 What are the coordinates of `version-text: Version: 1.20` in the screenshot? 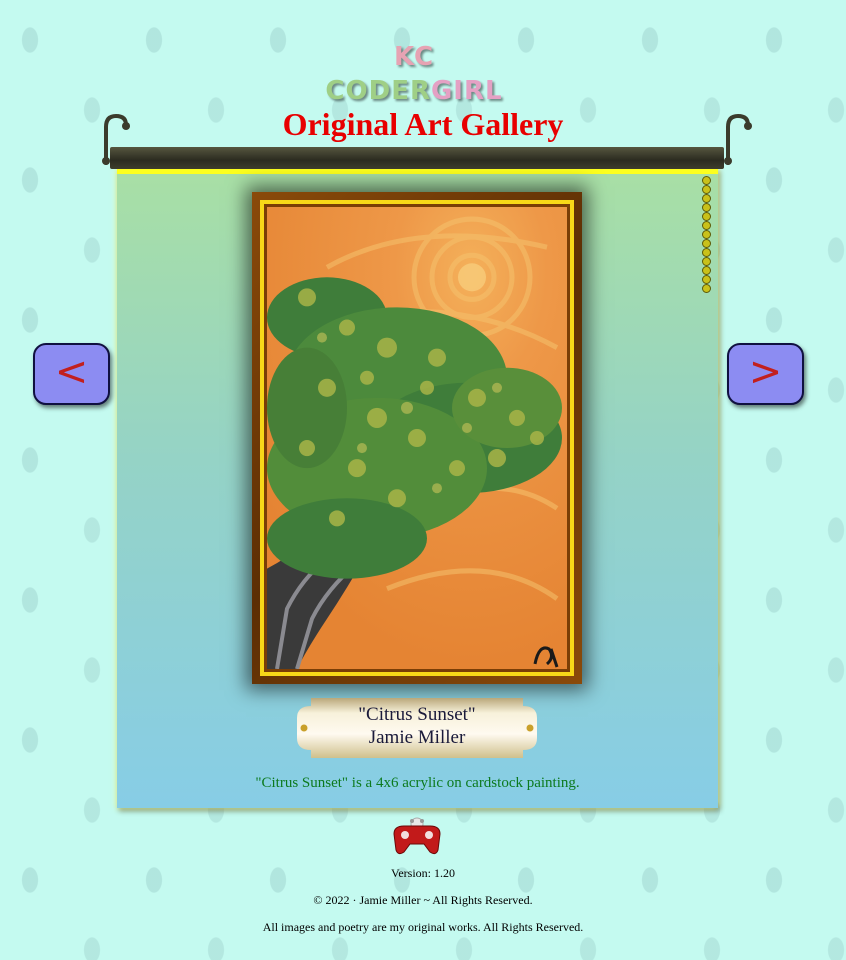 It's located at (423, 873).